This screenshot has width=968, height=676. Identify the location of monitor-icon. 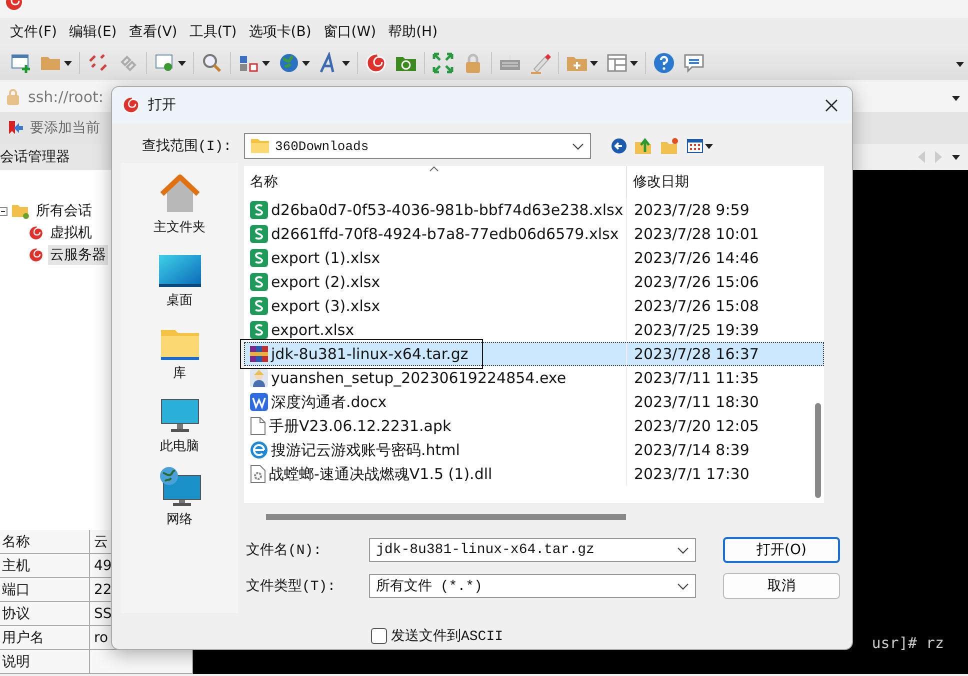
(179, 416).